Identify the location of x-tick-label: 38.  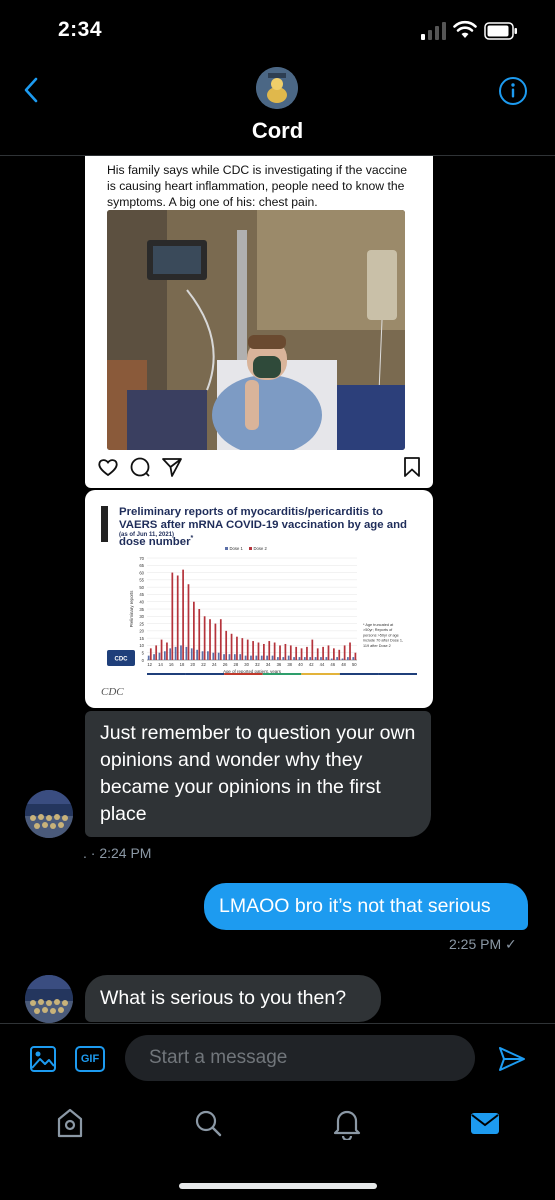
(289, 664).